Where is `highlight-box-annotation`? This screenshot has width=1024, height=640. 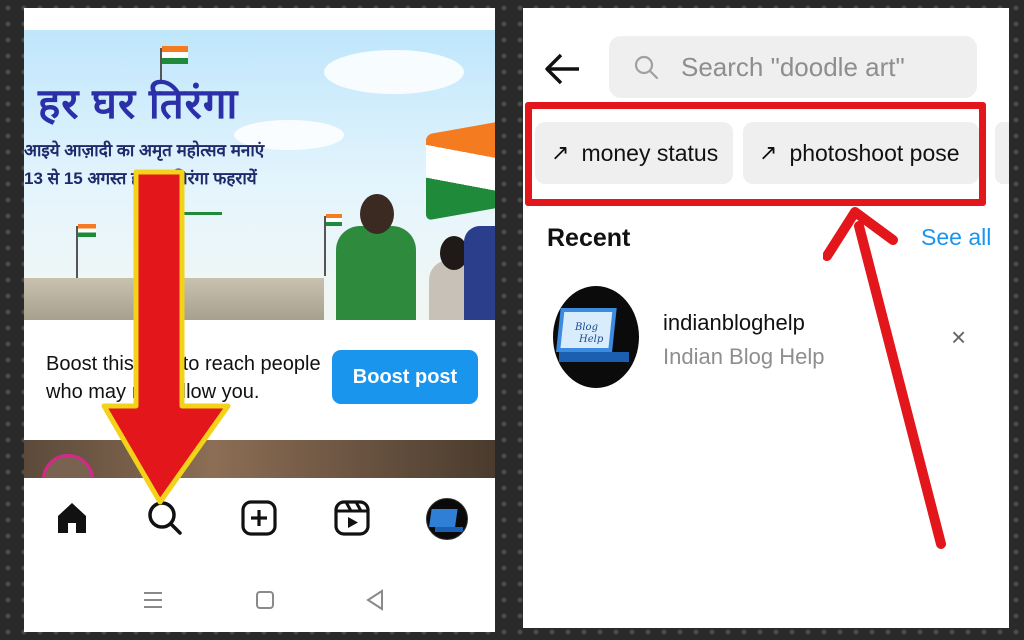 highlight-box-annotation is located at coordinates (755, 154).